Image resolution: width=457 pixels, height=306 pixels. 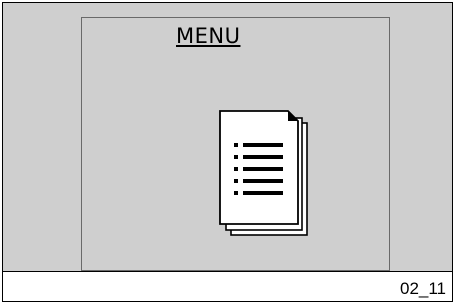 What do you see at coordinates (208, 36) in the screenshot?
I see `menu-title: MENU` at bounding box center [208, 36].